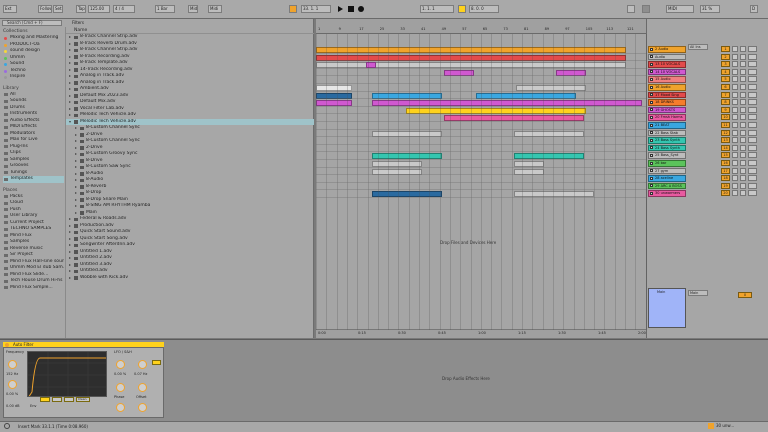 The height and width of the screenshot is (432, 768). Describe the element at coordinates (725, 64) in the screenshot. I see `track-number-button: 3` at that location.